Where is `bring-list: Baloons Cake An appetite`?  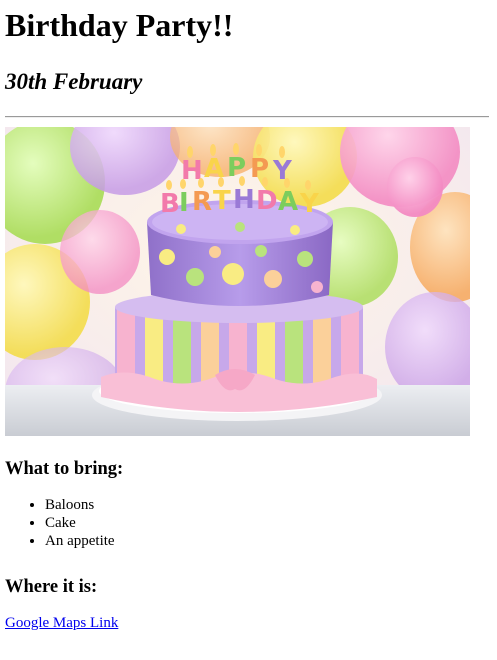
bring-list: Baloons Cake An appetite is located at coordinates (248, 523).